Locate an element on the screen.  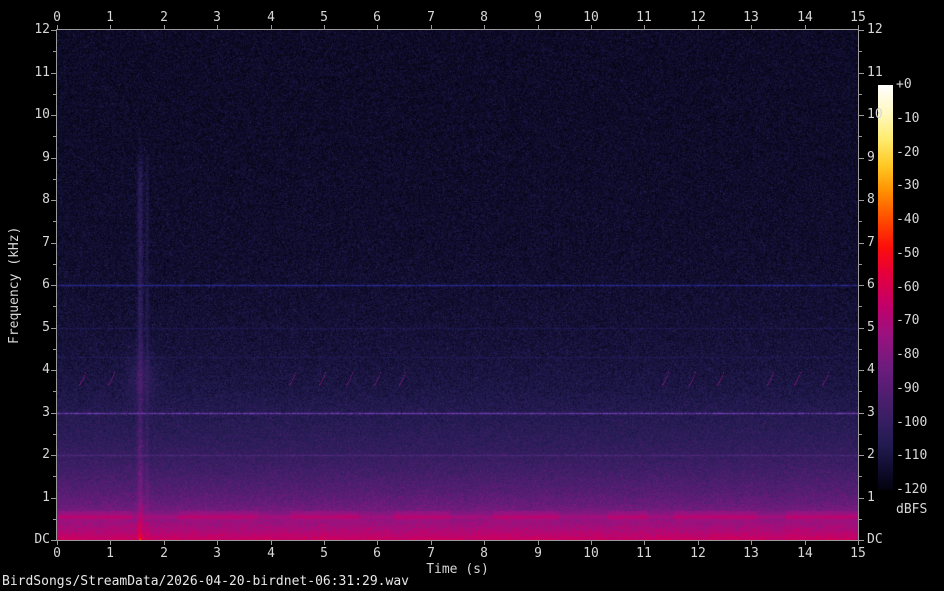
x-axis-tick-label-top: 6 is located at coordinates (377, 17).